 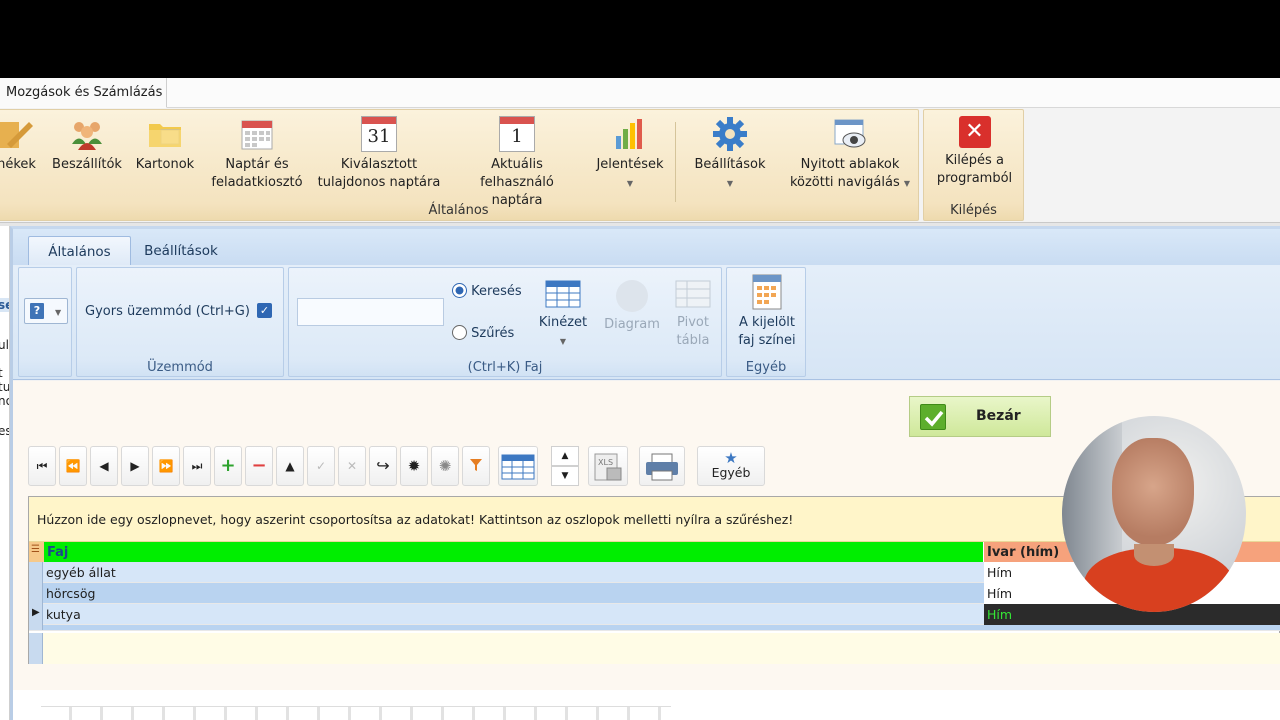 I want to click on edit-icon, so click(x=16, y=135).